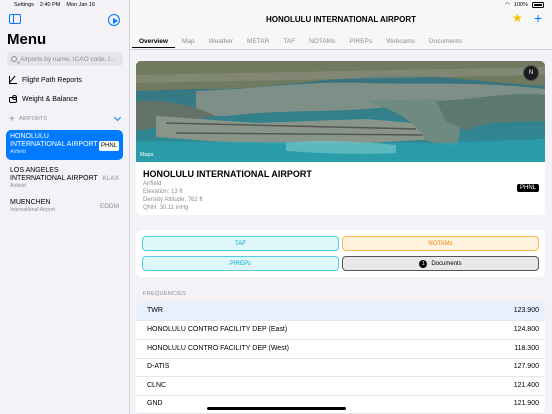 This screenshot has height=414, width=552. I want to click on sidebar-item-flight-path-reports: Flight Path Reports, so click(45, 80).